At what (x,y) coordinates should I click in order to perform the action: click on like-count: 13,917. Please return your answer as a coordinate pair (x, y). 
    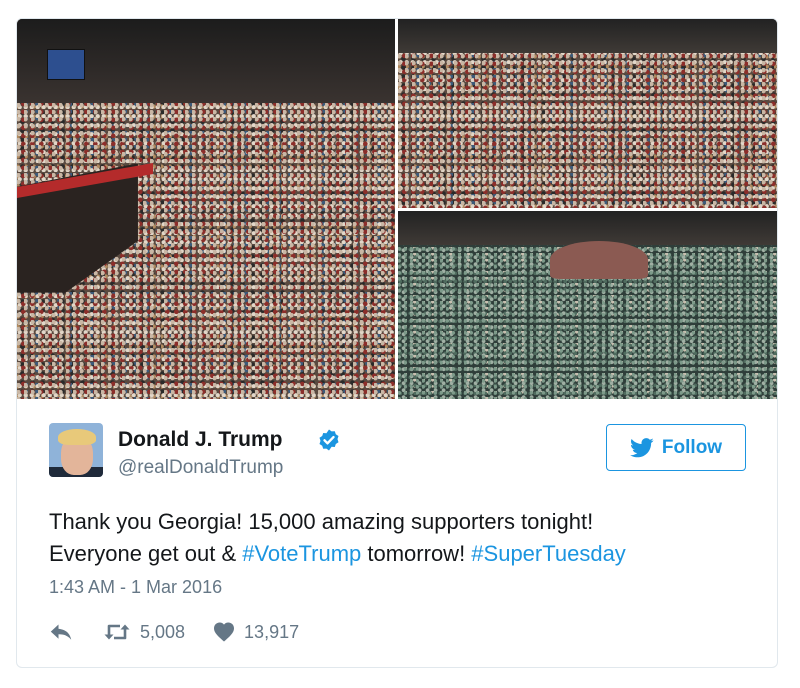
    Looking at the image, I should click on (272, 631).